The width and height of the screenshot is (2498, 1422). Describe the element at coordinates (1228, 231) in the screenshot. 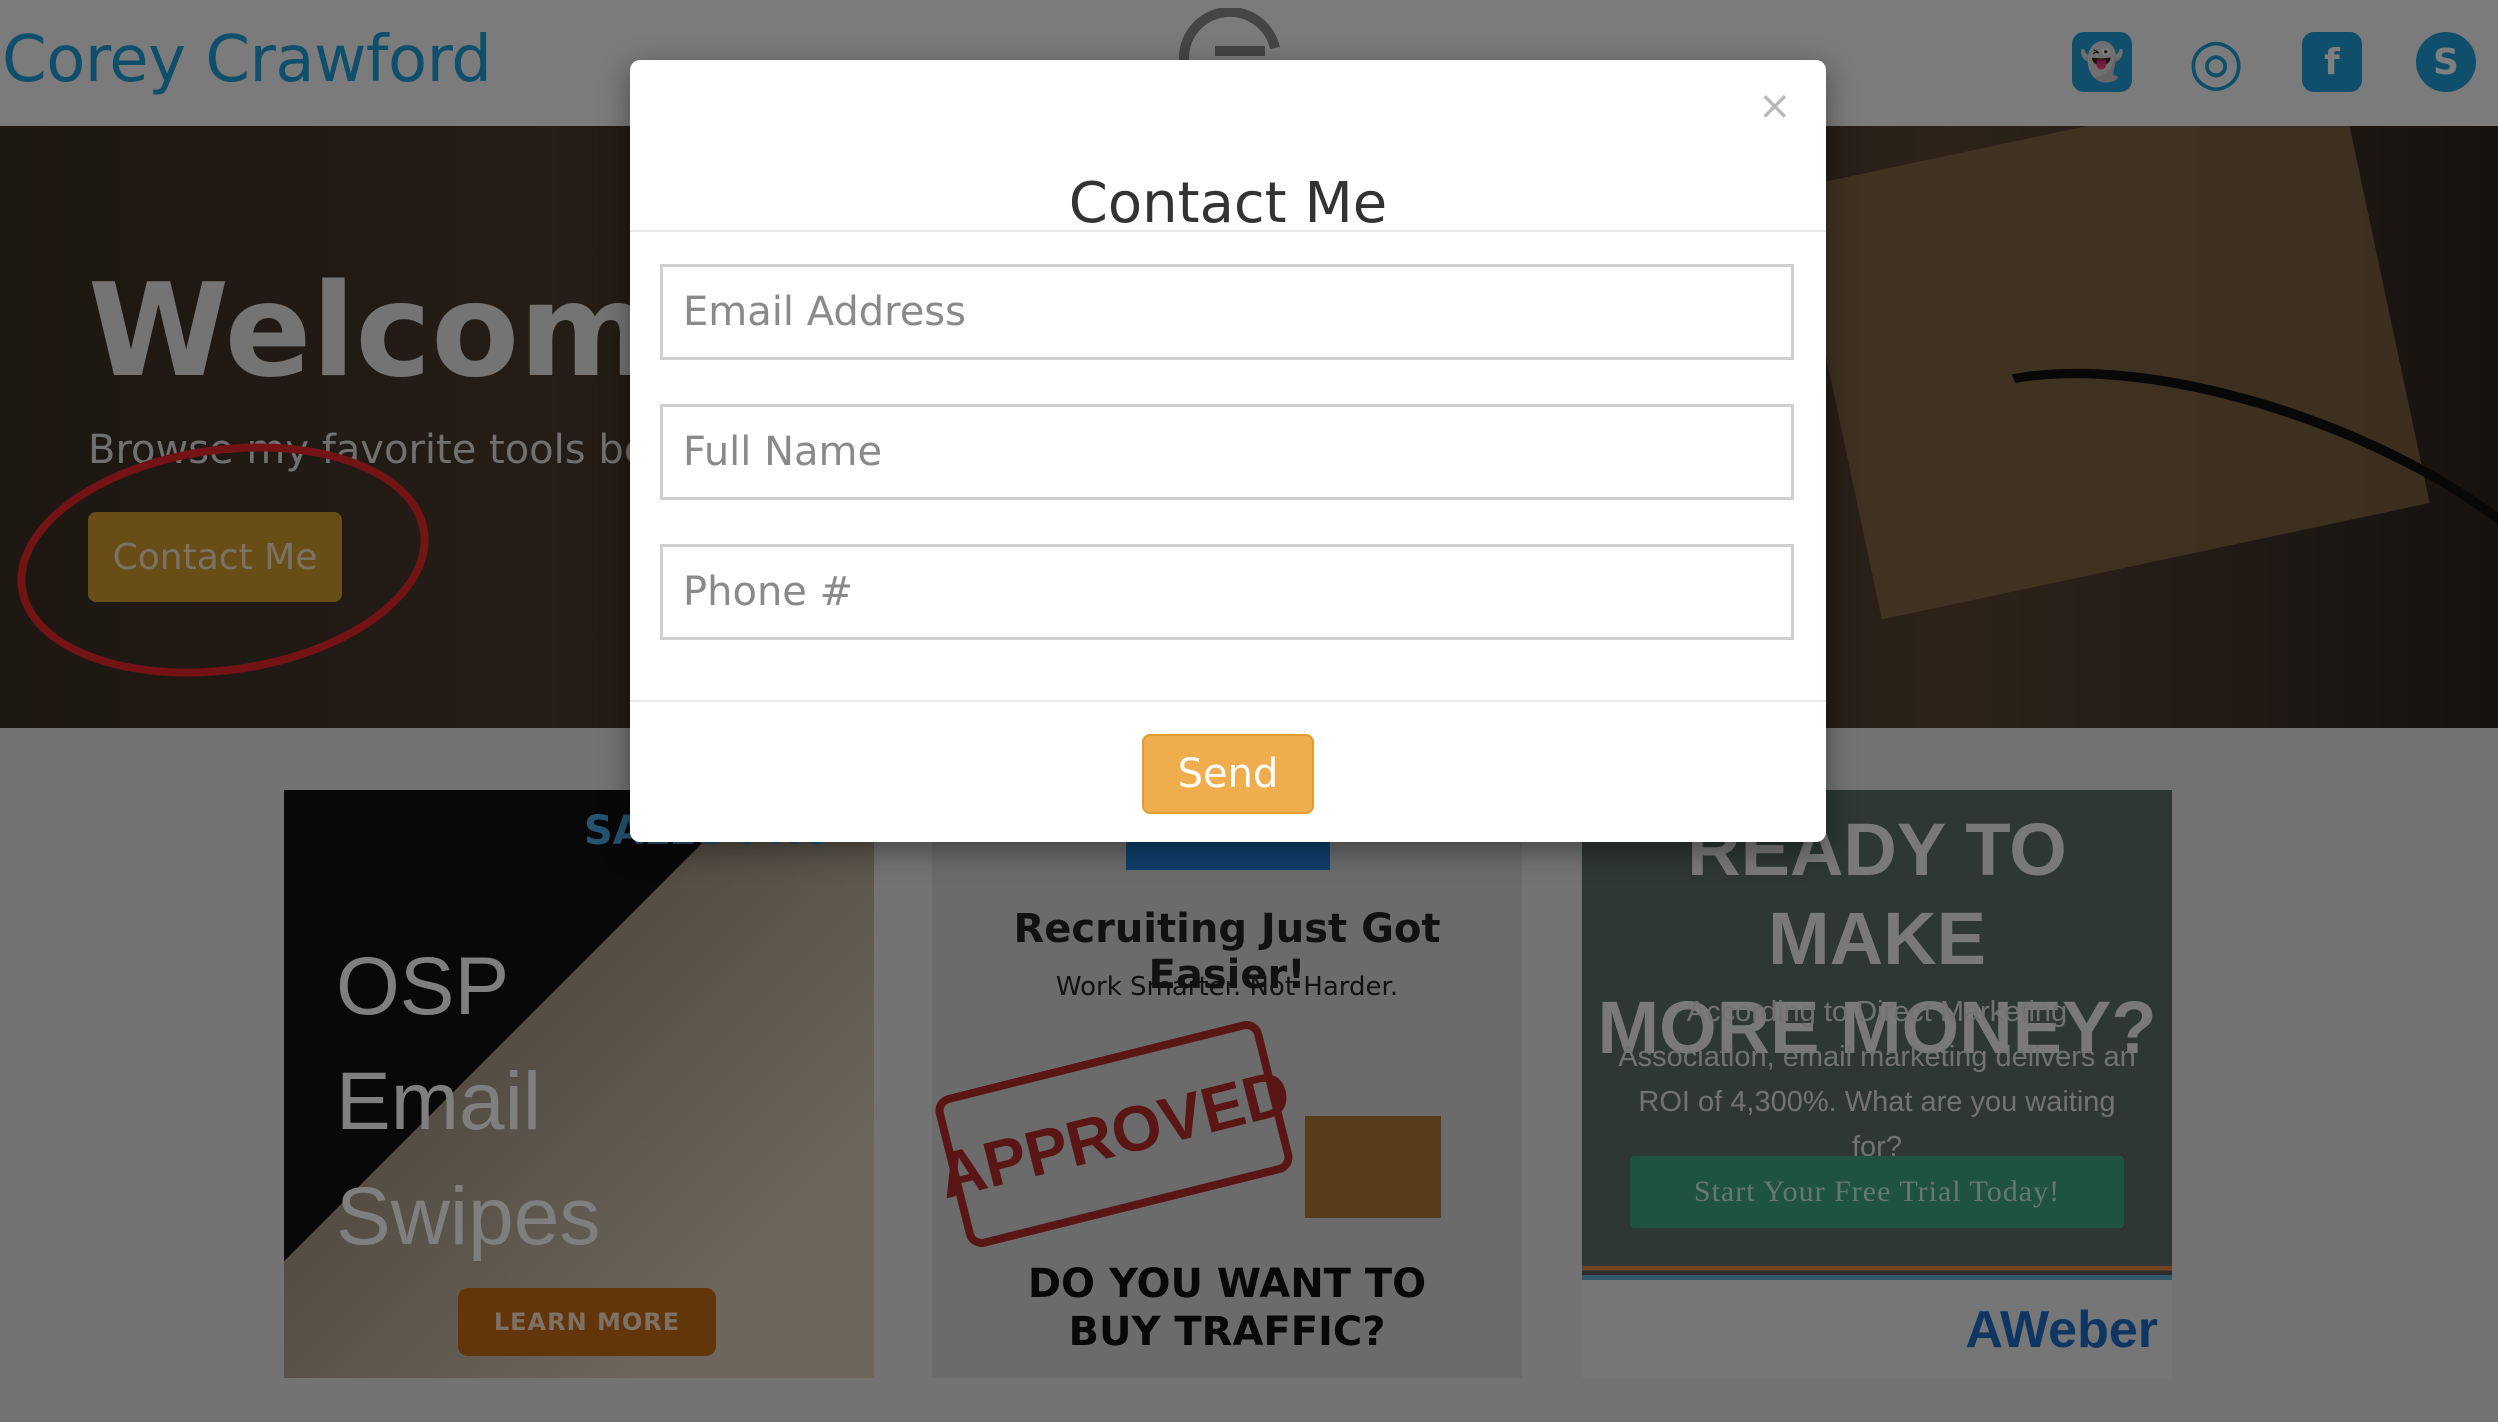

I see `modal-header-divider` at that location.